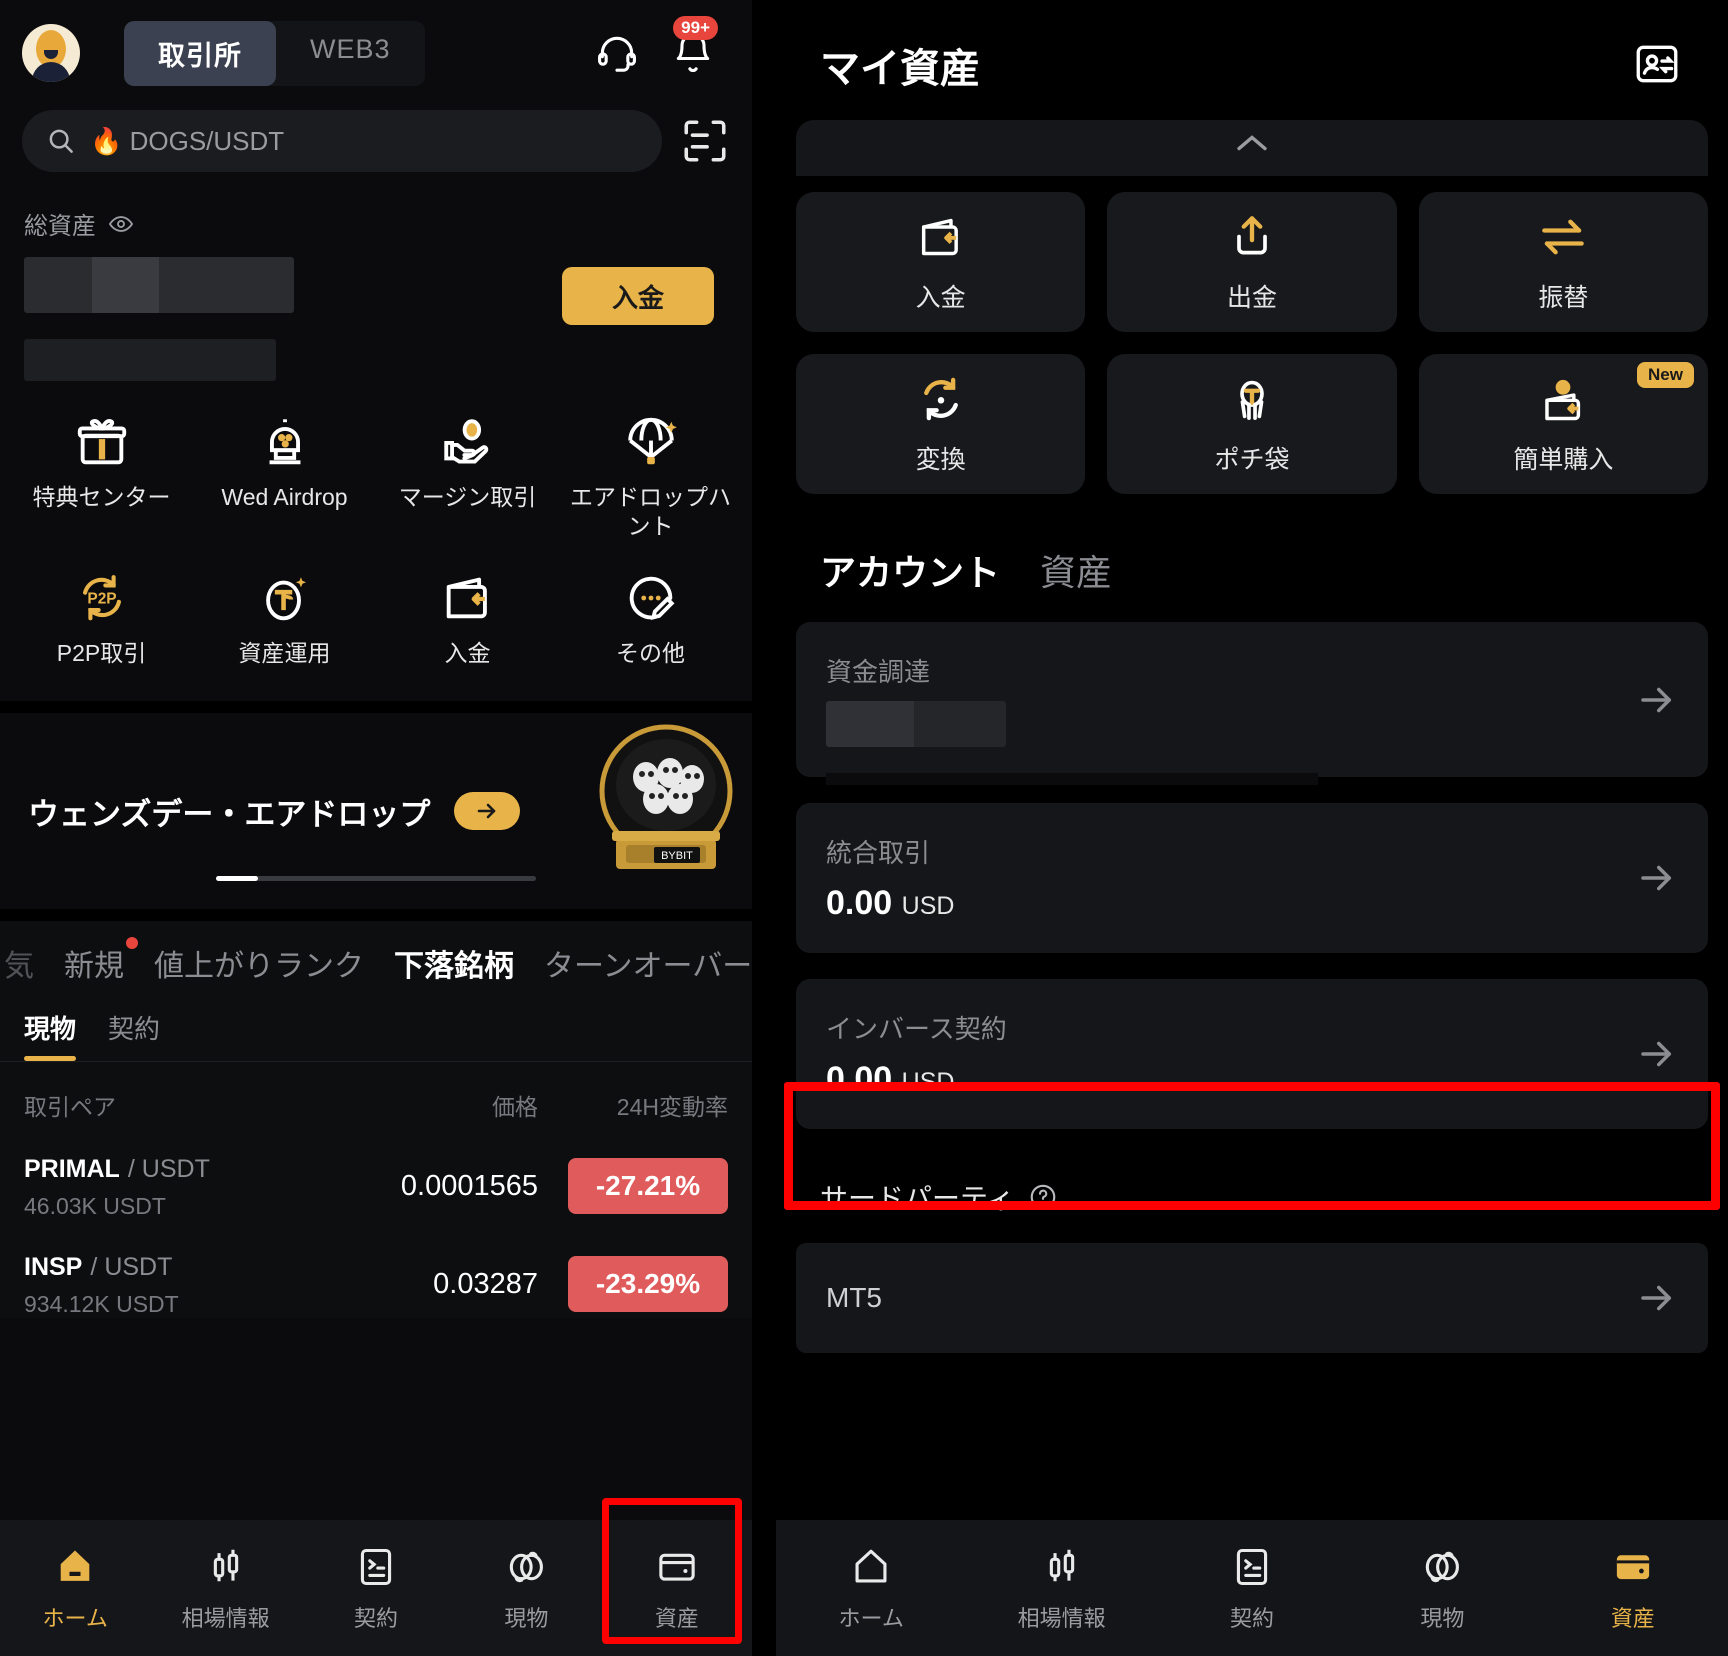  I want to click on eye-icon, so click(121, 224).